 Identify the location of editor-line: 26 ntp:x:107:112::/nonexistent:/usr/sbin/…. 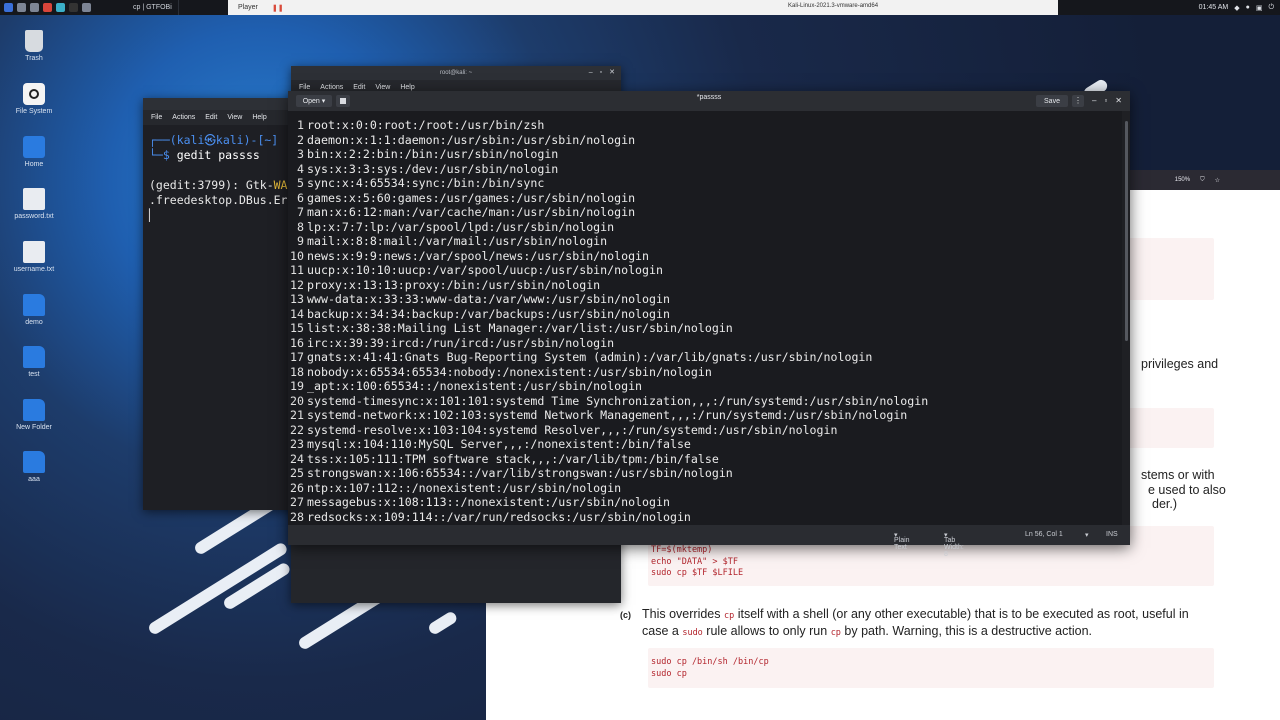
(705, 488).